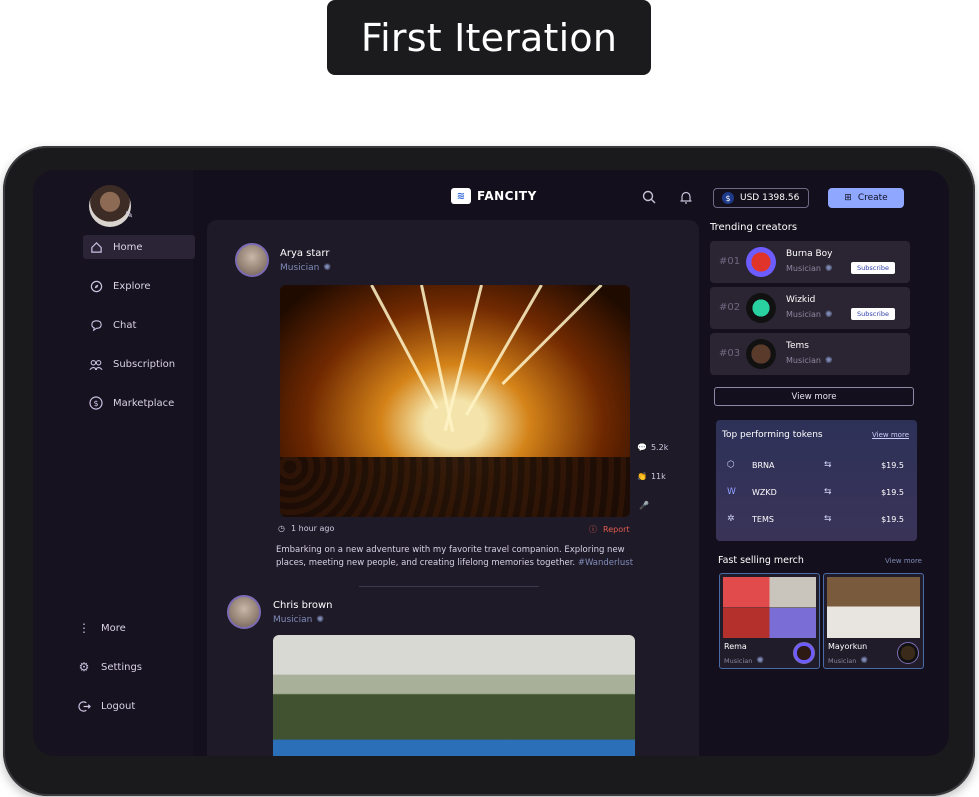 The image size is (979, 797). Describe the element at coordinates (494, 196) in the screenshot. I see `app-logo: ≋ FANCITY` at that location.